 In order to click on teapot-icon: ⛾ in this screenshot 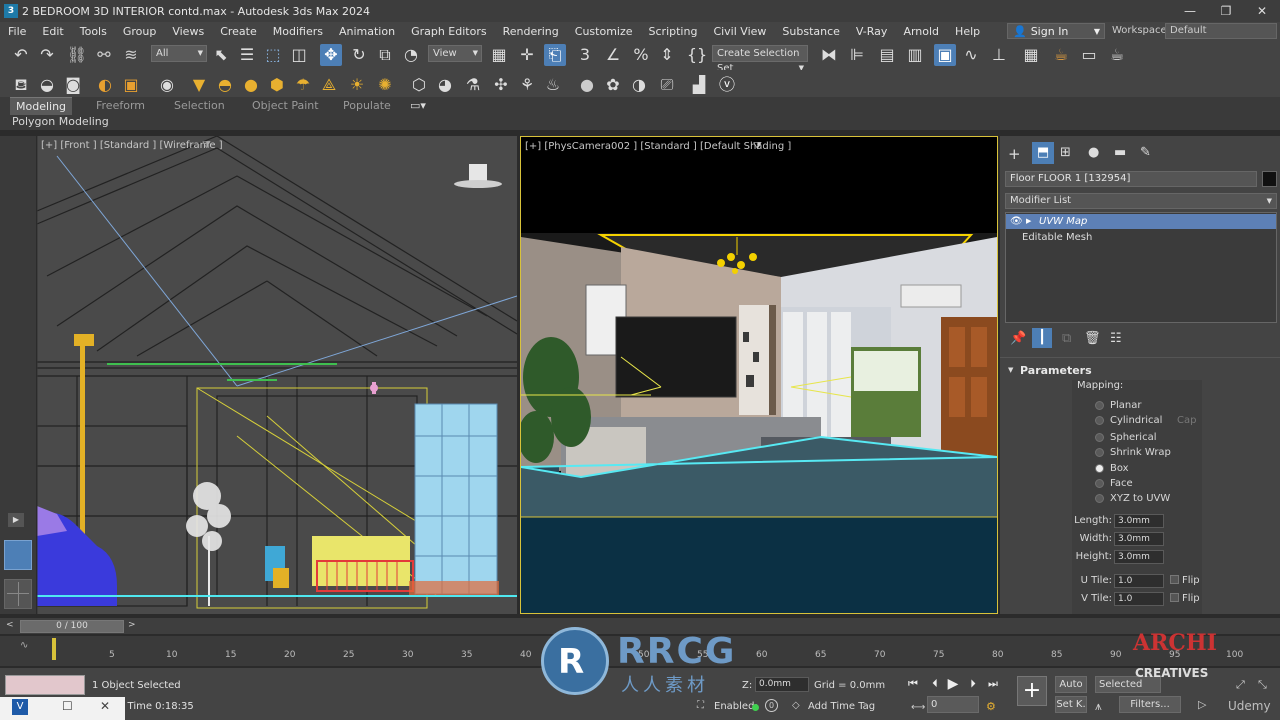, I will do `click(21, 85)`.